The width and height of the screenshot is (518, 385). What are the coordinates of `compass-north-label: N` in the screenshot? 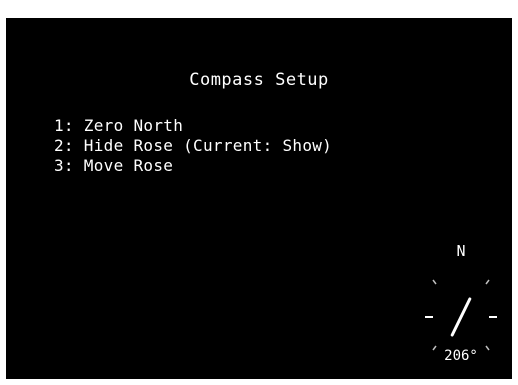 It's located at (461, 251).